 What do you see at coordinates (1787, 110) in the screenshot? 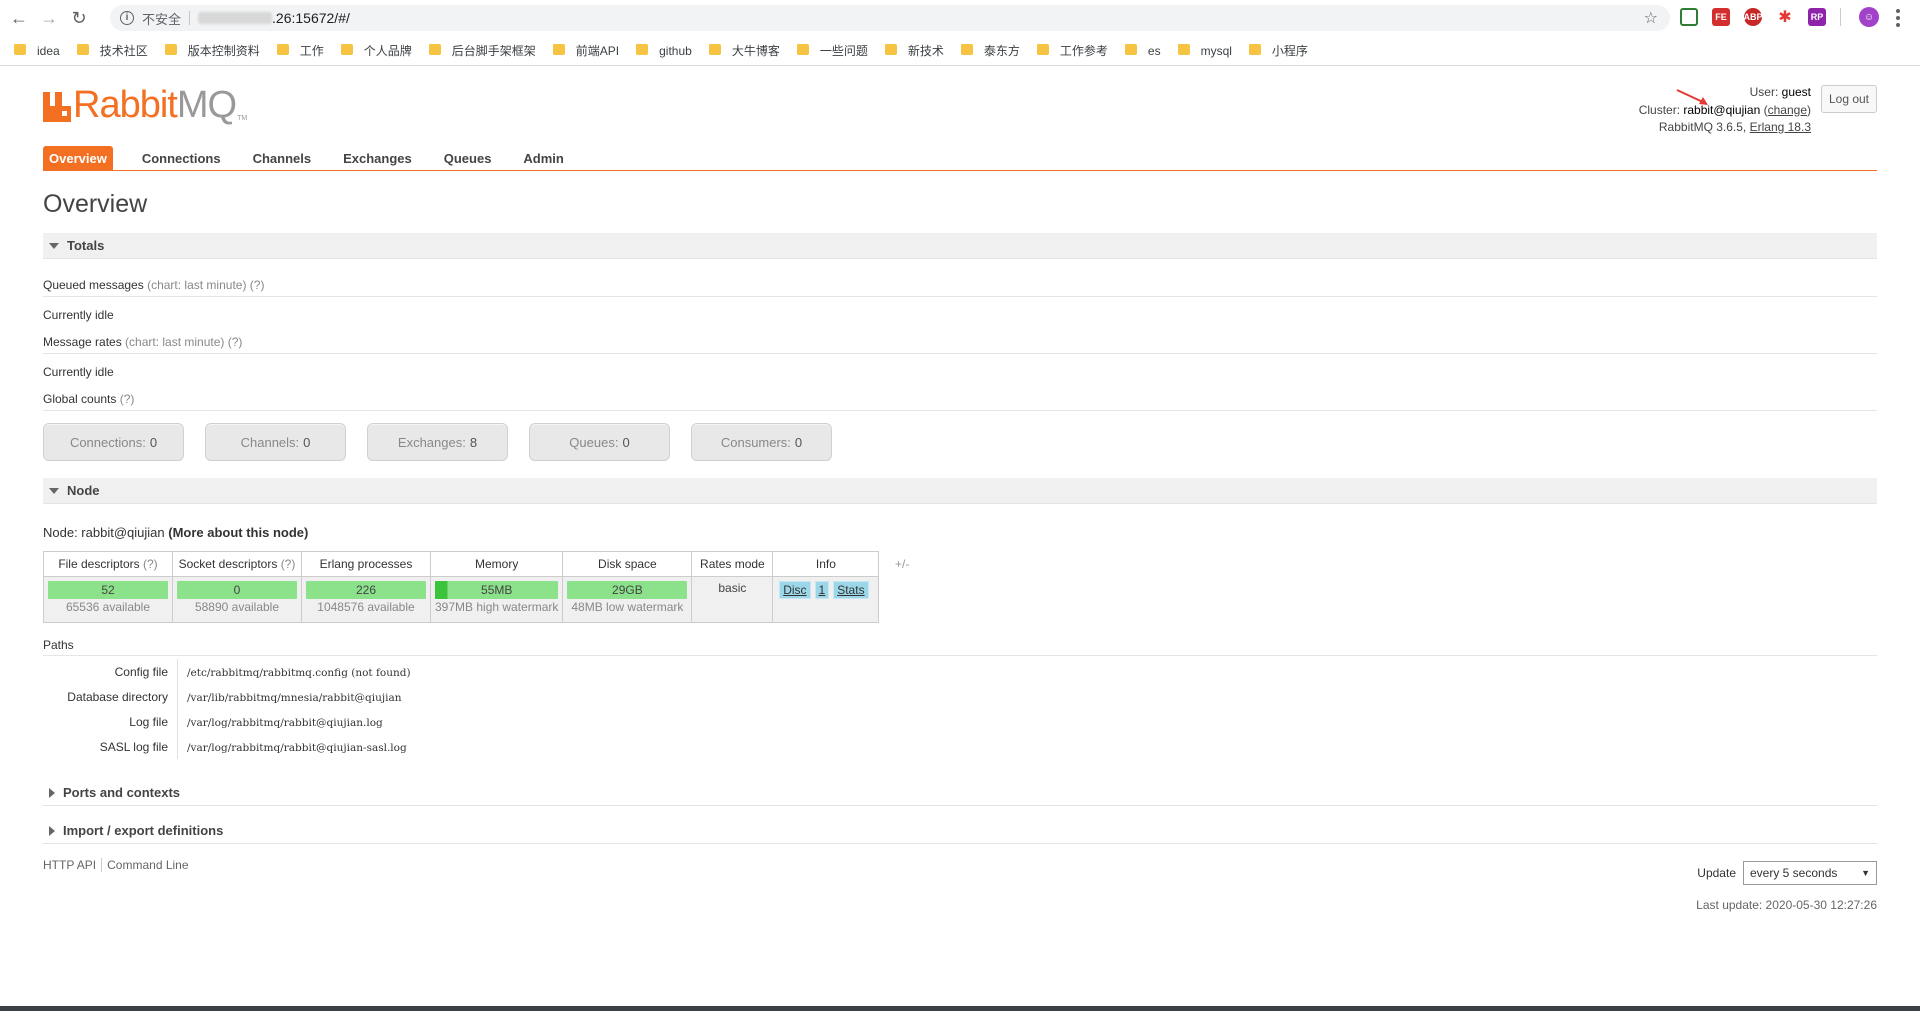
I see `change-cluster-link: change` at bounding box center [1787, 110].